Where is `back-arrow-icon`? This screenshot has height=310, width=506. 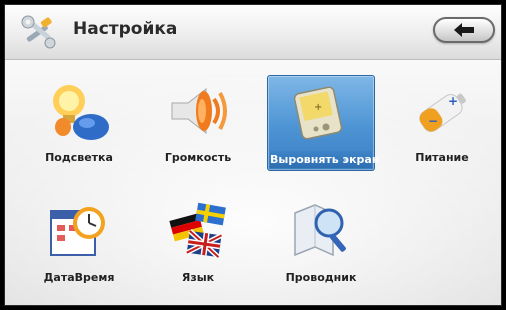 back-arrow-icon is located at coordinates (464, 30).